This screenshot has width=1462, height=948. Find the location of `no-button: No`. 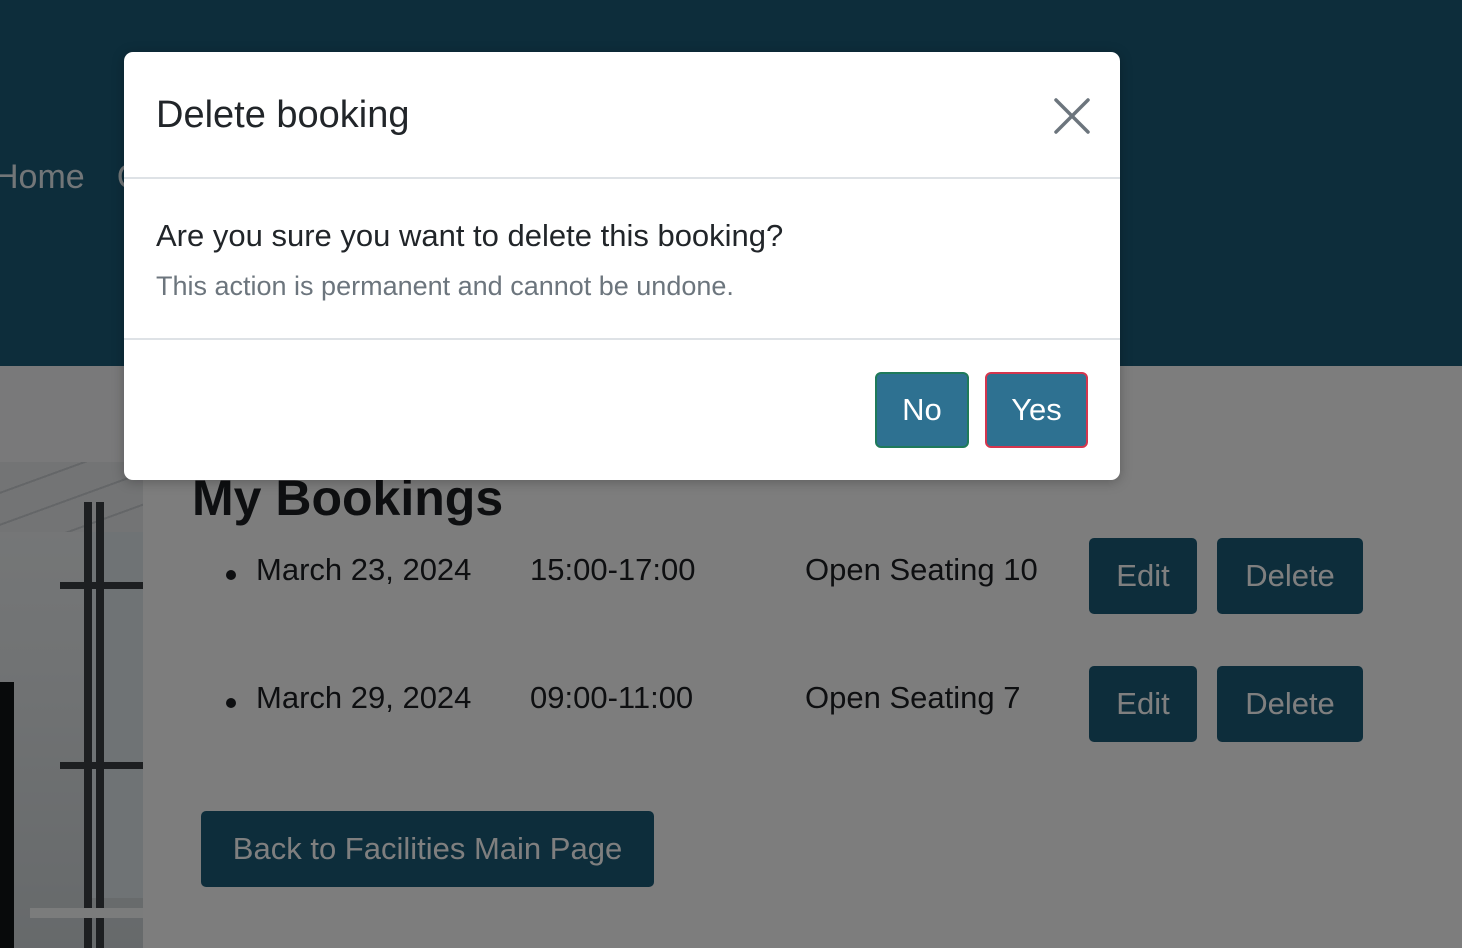

no-button: No is located at coordinates (922, 410).